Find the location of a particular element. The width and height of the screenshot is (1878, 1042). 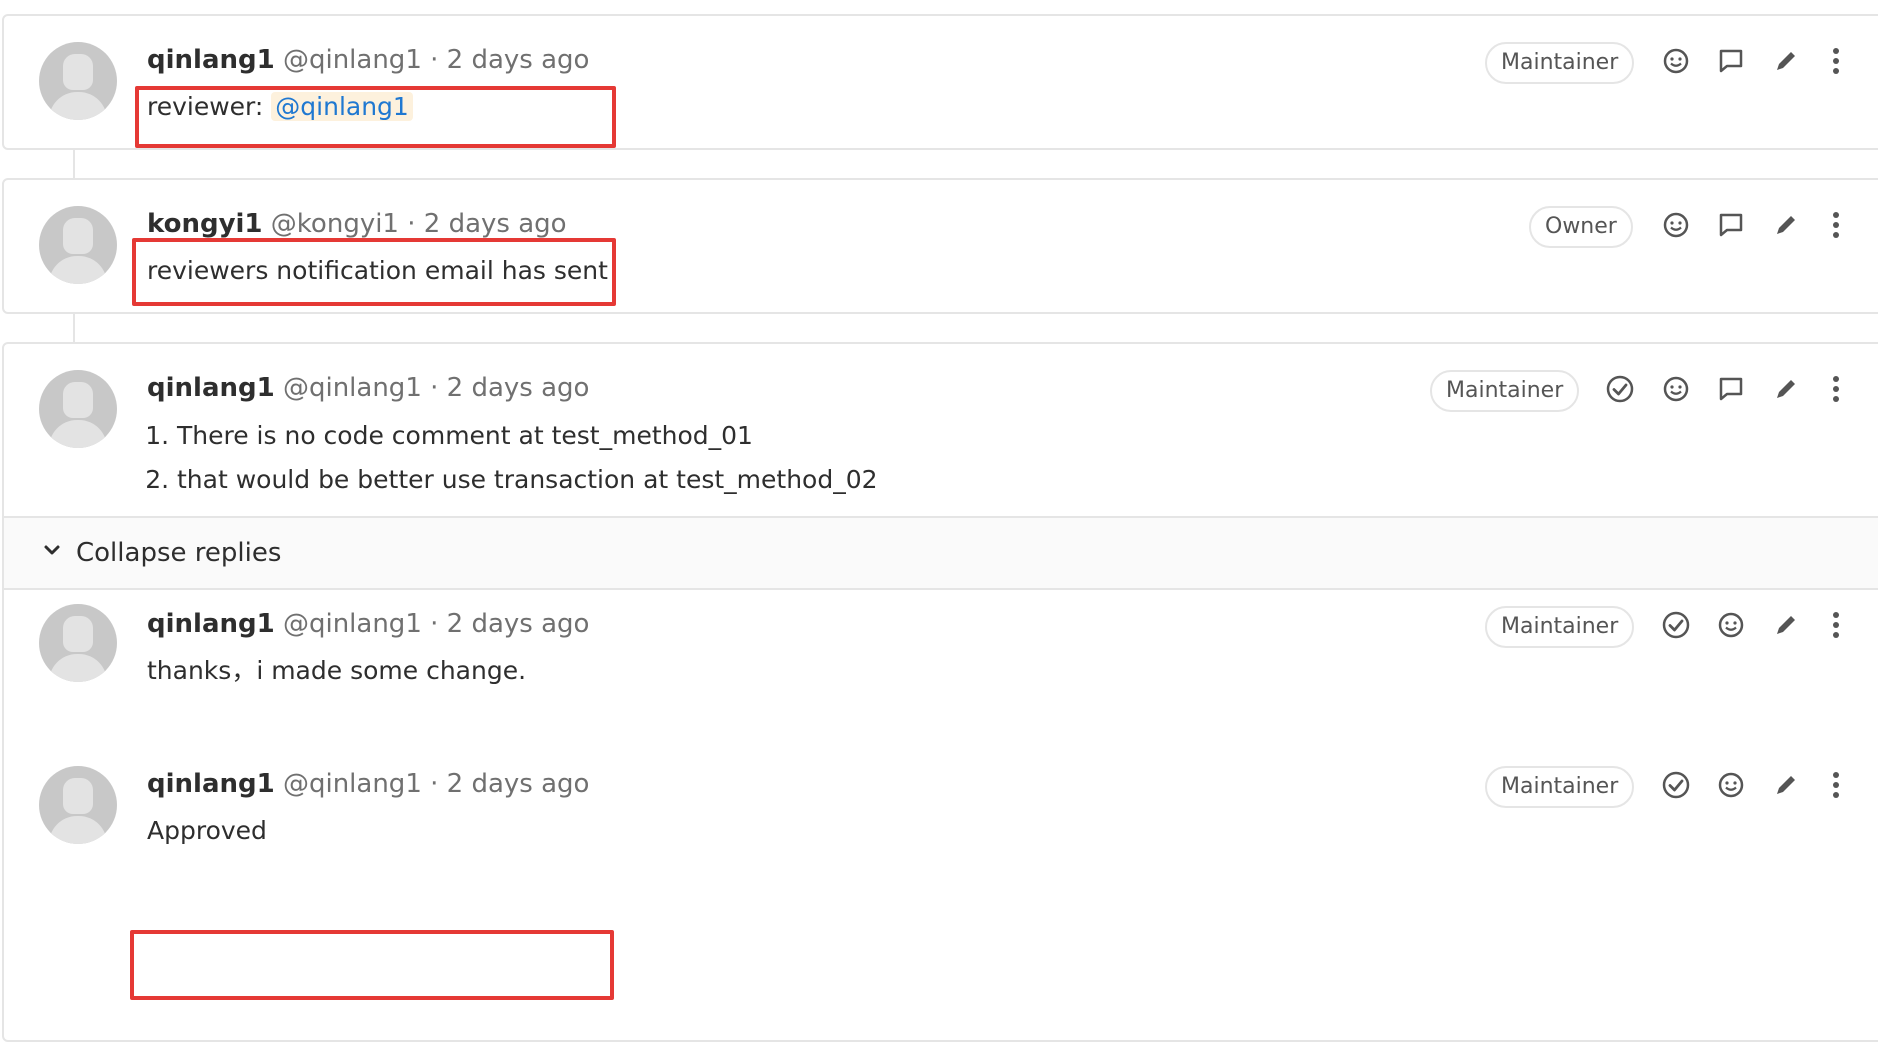

note-text: thanks，i made some change. is located at coordinates (337, 670).